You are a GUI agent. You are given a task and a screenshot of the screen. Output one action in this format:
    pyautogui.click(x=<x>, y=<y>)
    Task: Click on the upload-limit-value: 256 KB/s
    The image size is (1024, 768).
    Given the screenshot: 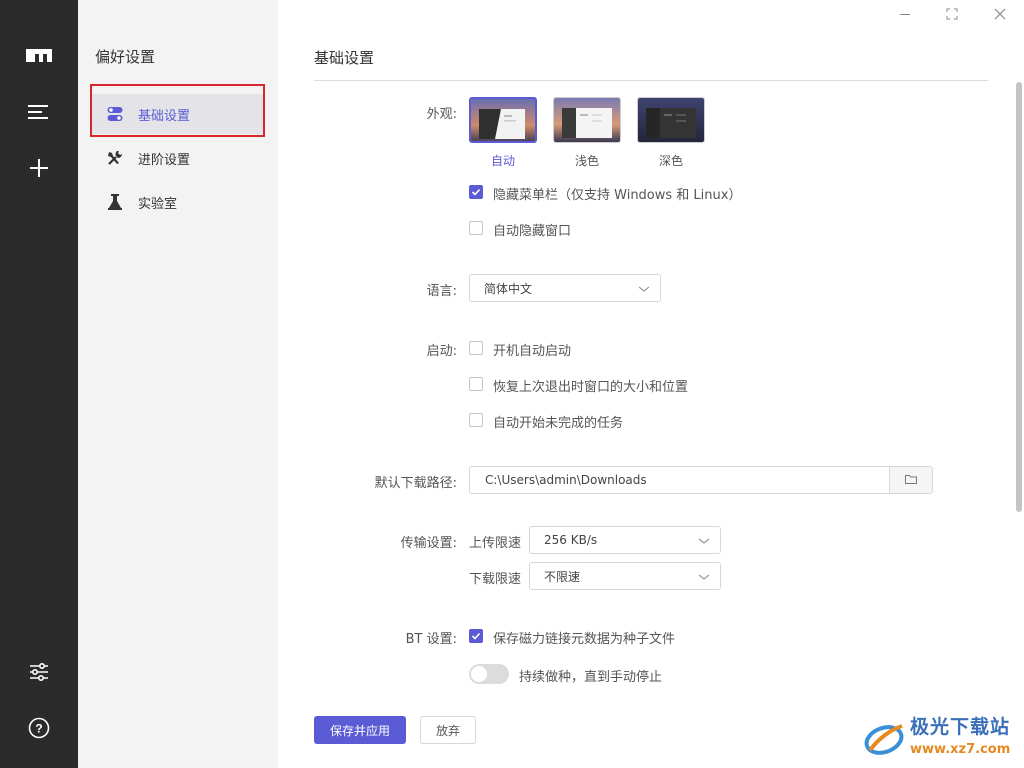 What is the action you would take?
    pyautogui.click(x=571, y=540)
    